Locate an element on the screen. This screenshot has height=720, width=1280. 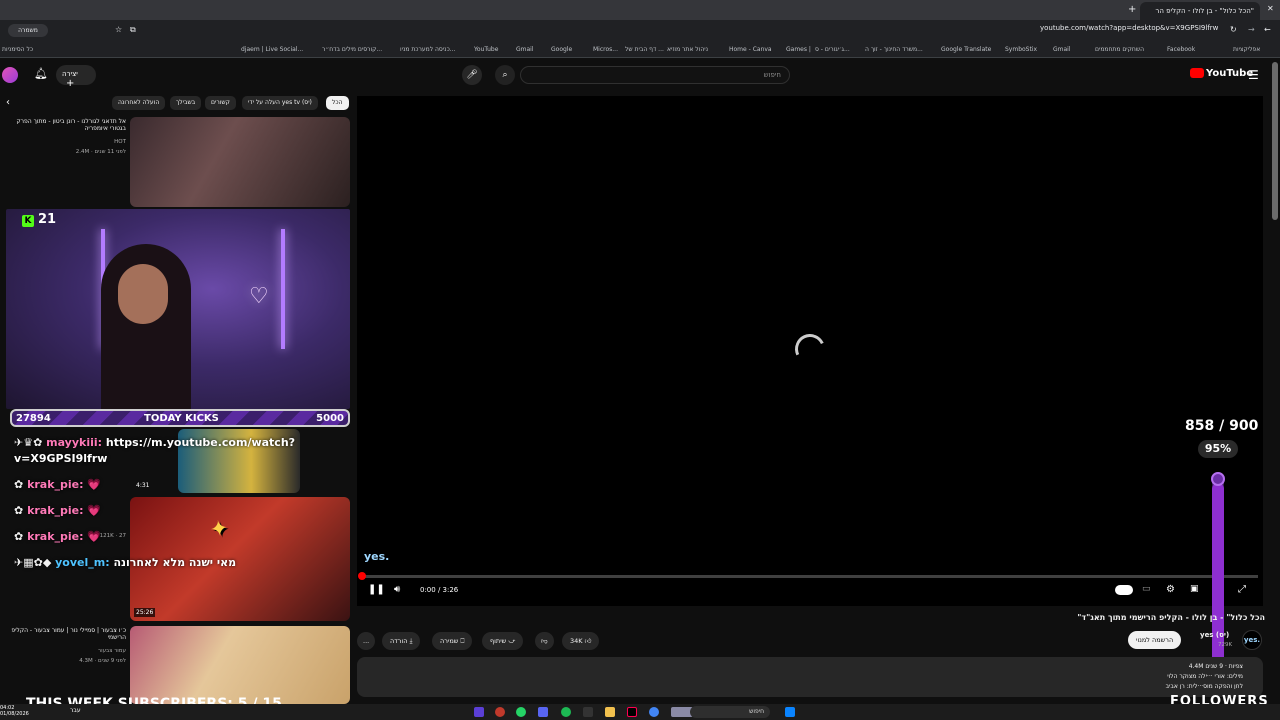
follower-goal-count: 858 / 900 is located at coordinates (1222, 426).